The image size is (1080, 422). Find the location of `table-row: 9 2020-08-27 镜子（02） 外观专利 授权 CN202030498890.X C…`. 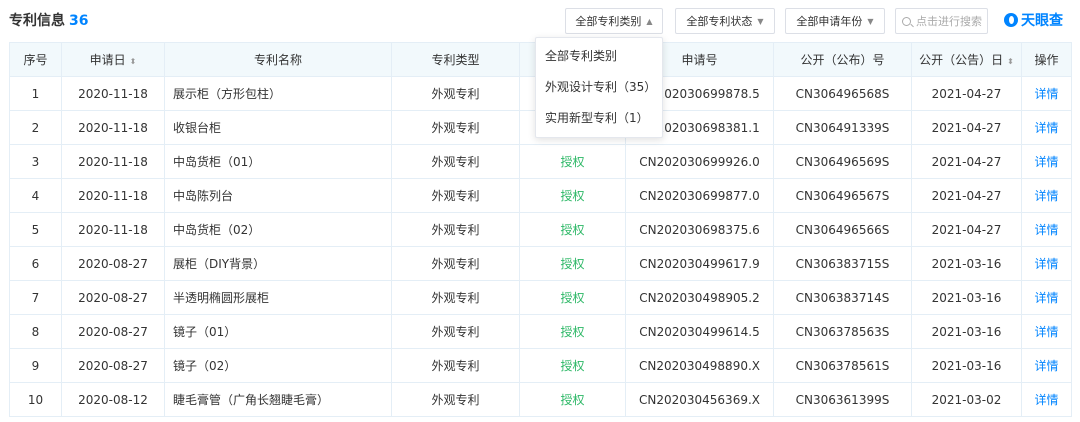

table-row: 9 2020-08-27 镜子（02） 外观专利 授权 CN202030498890.X C… is located at coordinates (540, 365).